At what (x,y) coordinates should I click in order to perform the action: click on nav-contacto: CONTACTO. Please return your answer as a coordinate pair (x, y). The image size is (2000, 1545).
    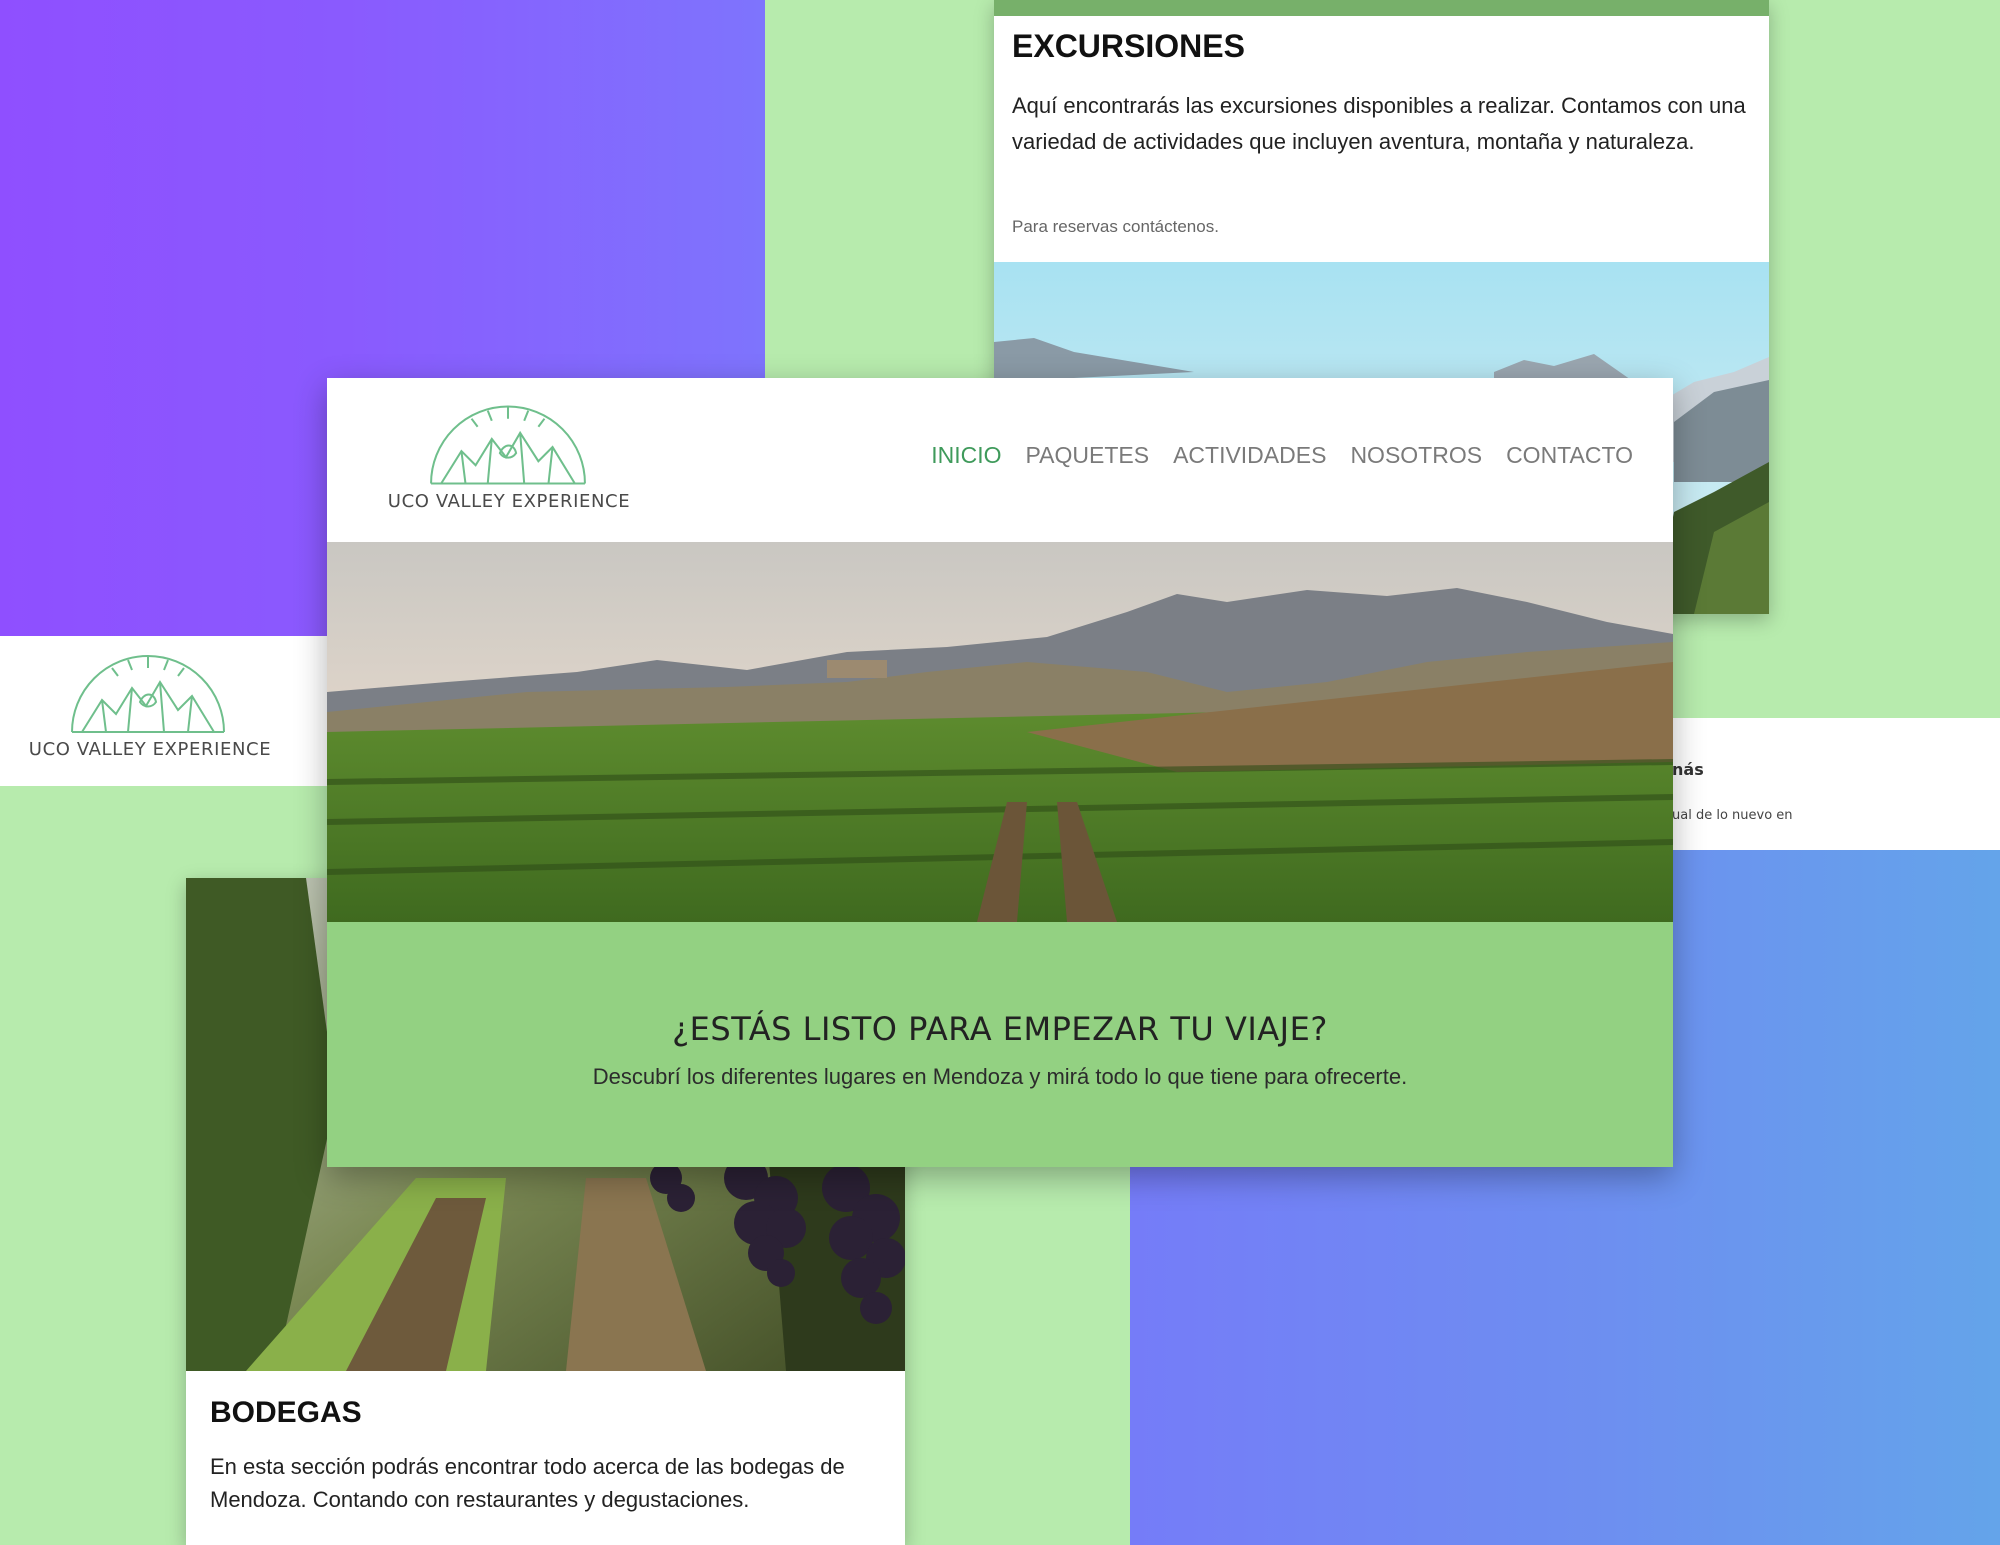
    Looking at the image, I should click on (1569, 455).